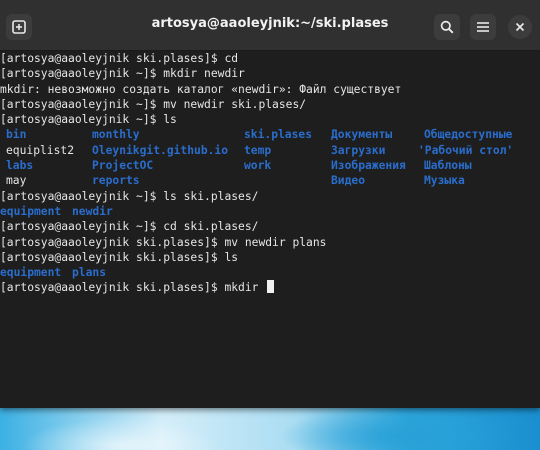  Describe the element at coordinates (119, 58) in the screenshot. I see `terminal-line: [artosya@aaoleyjnik ski.plases]$ cd` at that location.